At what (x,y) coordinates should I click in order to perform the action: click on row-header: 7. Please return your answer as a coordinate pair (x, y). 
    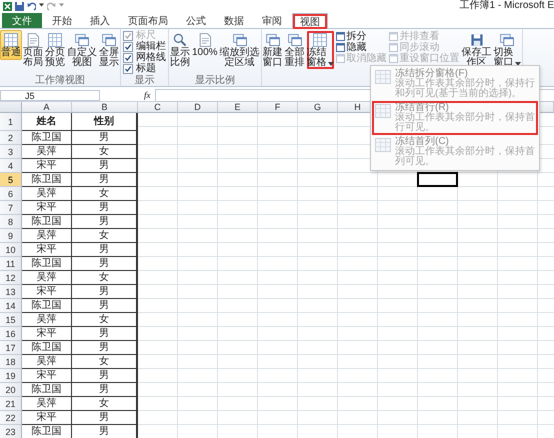
    Looking at the image, I should click on (11, 208).